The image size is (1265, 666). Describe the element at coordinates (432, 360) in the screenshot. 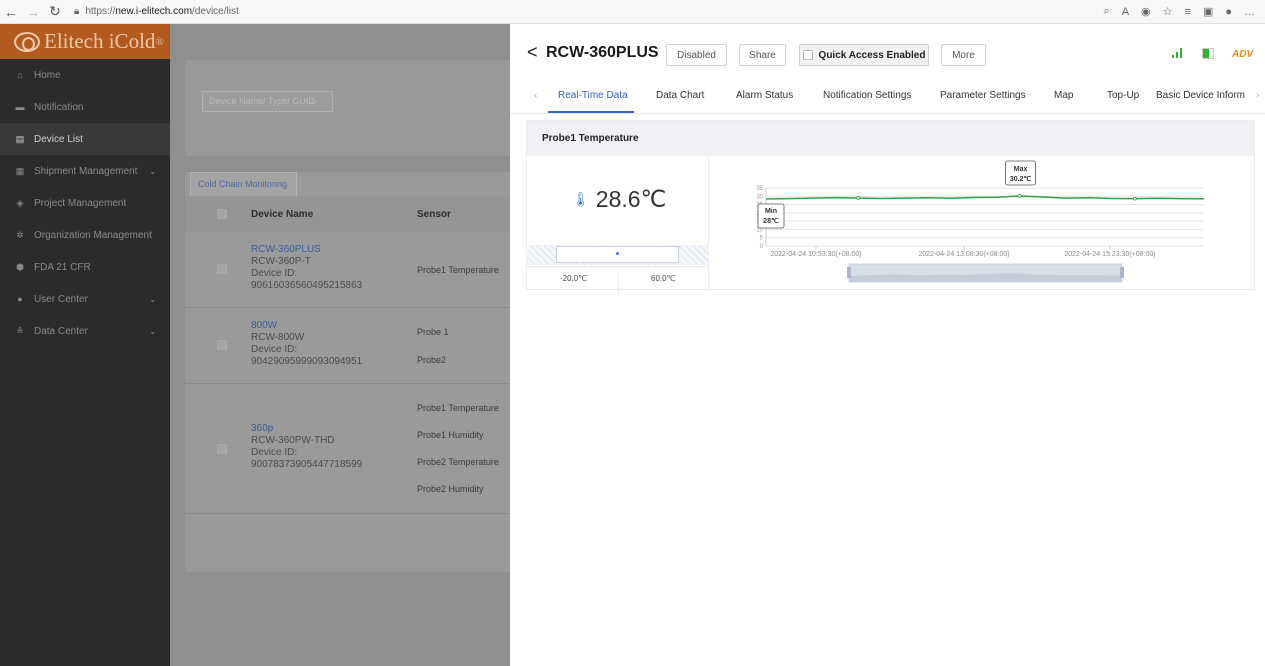

I see `sensor-name: Probe2` at that location.